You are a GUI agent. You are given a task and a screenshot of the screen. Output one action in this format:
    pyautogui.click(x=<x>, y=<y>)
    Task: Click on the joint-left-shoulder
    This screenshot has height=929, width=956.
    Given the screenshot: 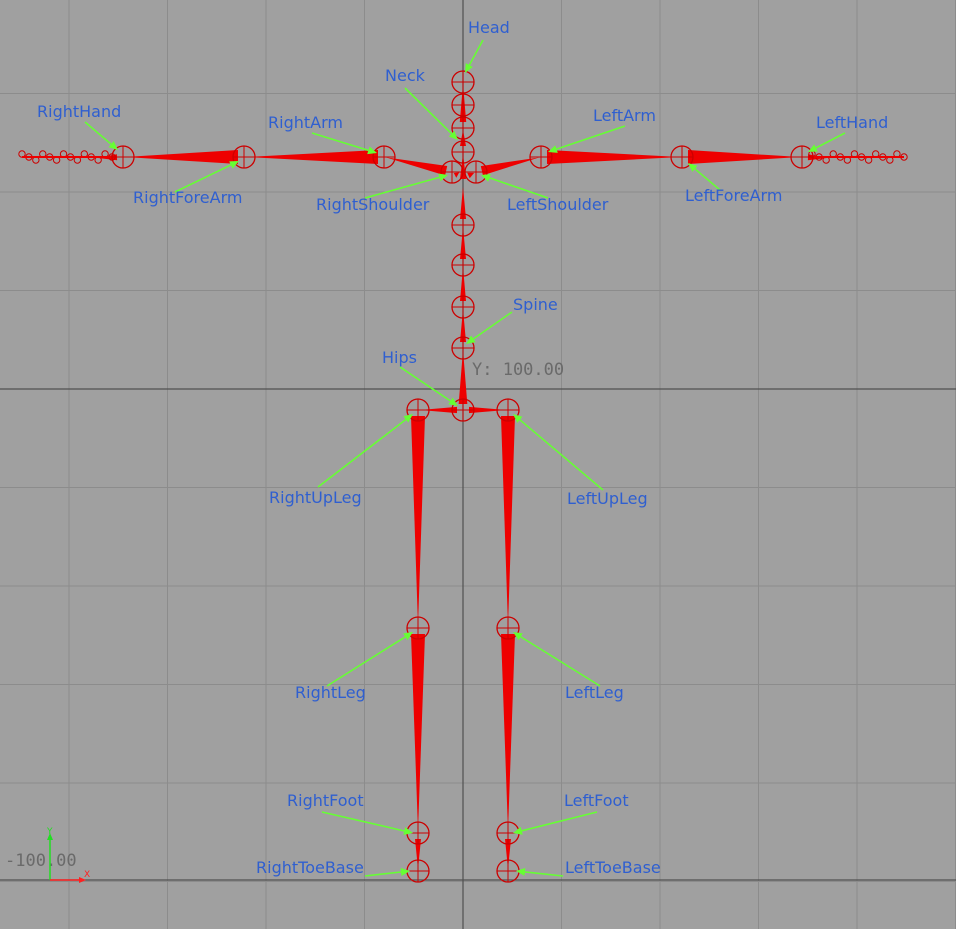 What is the action you would take?
    pyautogui.click(x=476, y=172)
    